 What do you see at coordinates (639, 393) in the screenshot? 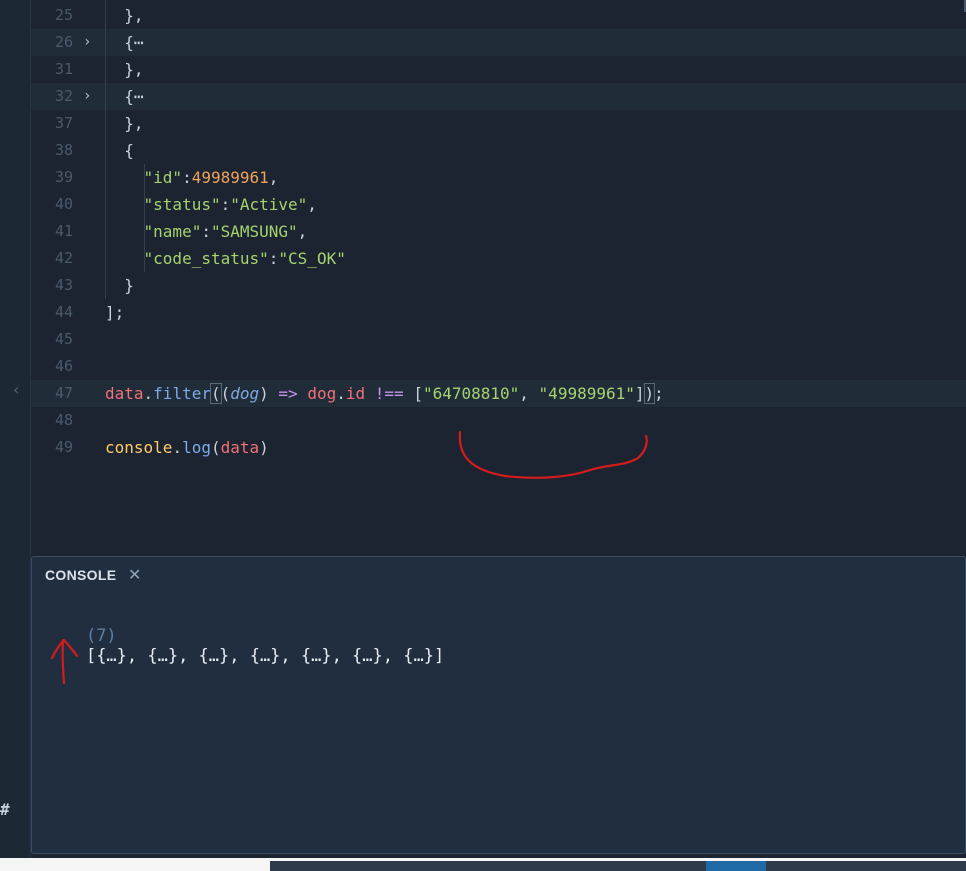
I see `code-token: ]` at bounding box center [639, 393].